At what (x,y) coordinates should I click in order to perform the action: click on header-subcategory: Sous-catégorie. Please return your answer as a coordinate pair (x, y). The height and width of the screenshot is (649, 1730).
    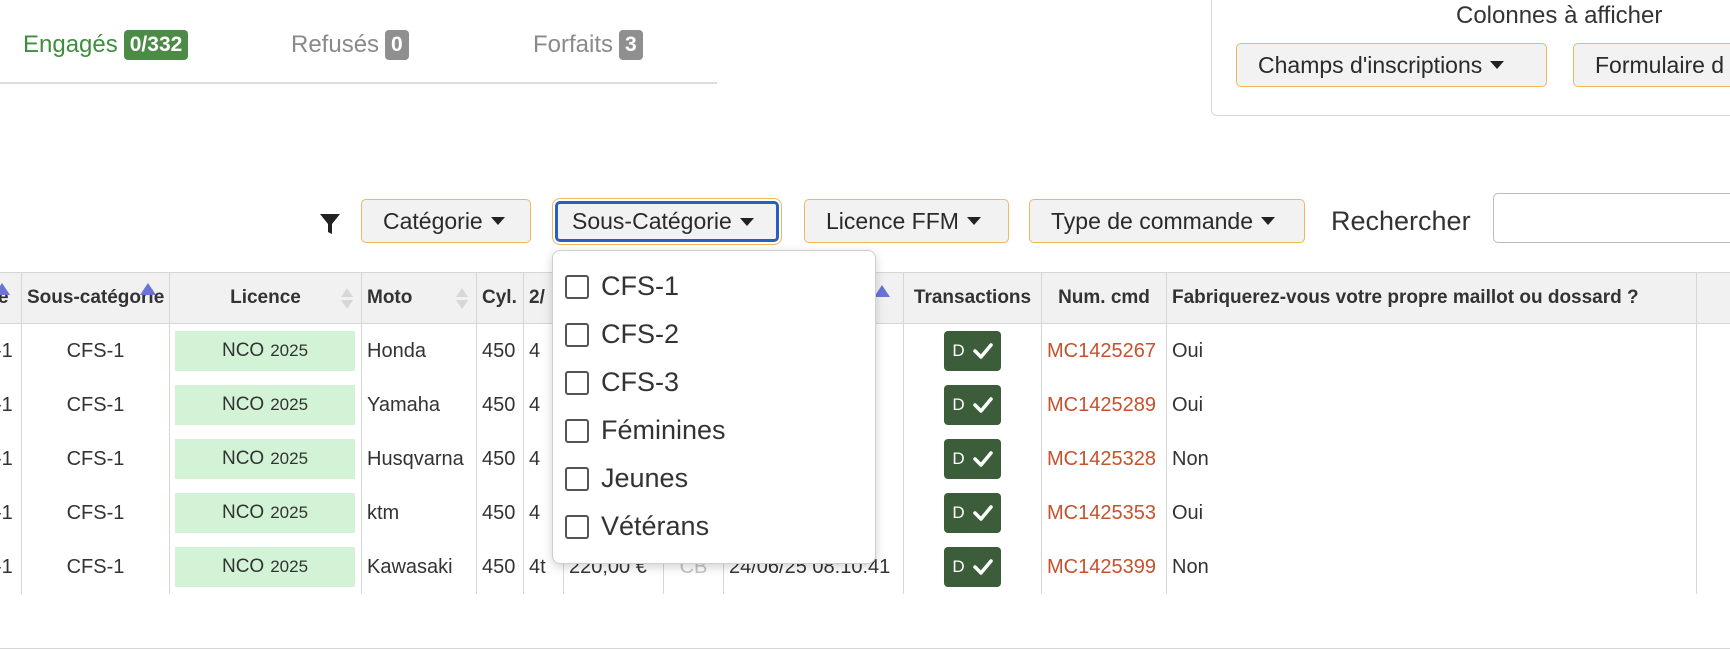
    Looking at the image, I should click on (96, 298).